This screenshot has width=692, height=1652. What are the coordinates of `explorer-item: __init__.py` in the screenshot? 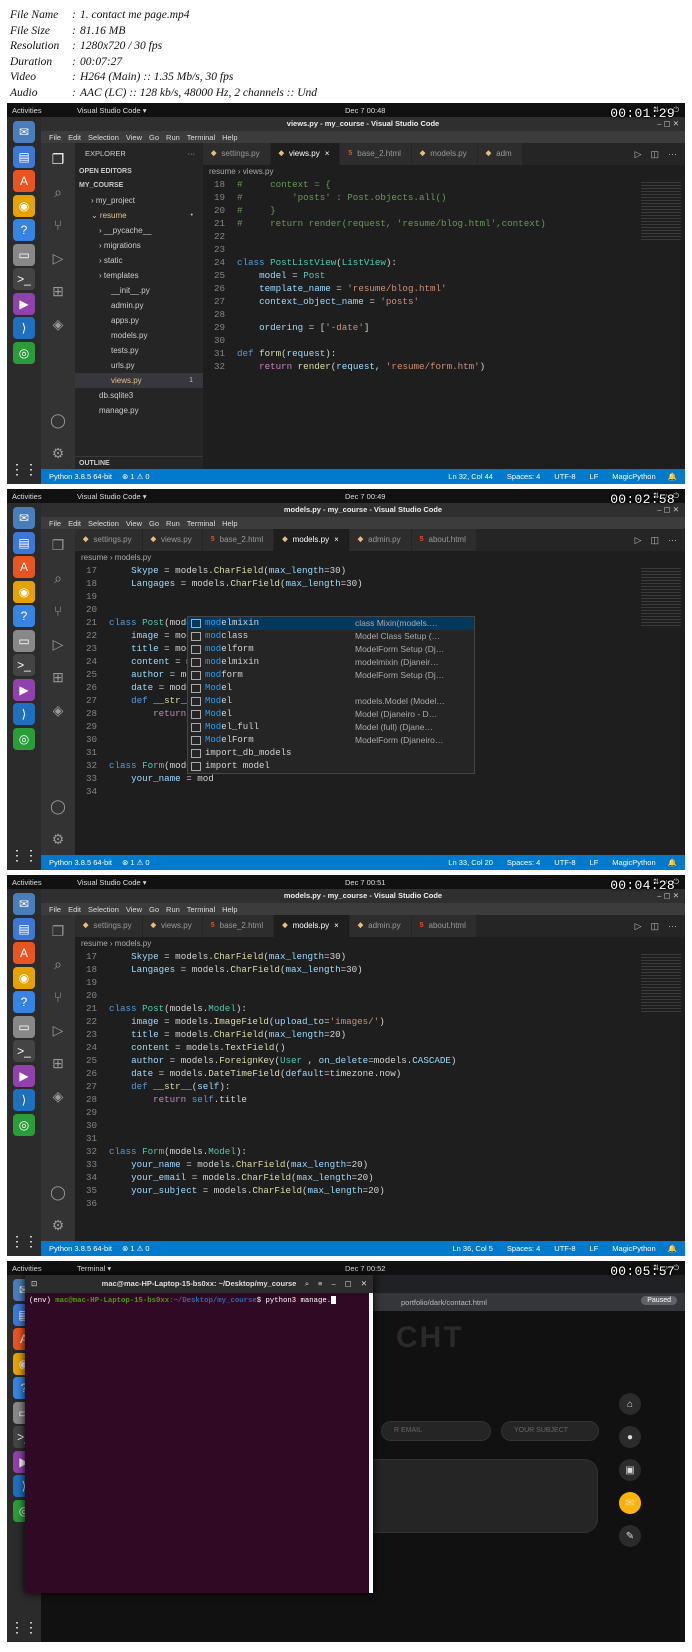 It's located at (139, 290).